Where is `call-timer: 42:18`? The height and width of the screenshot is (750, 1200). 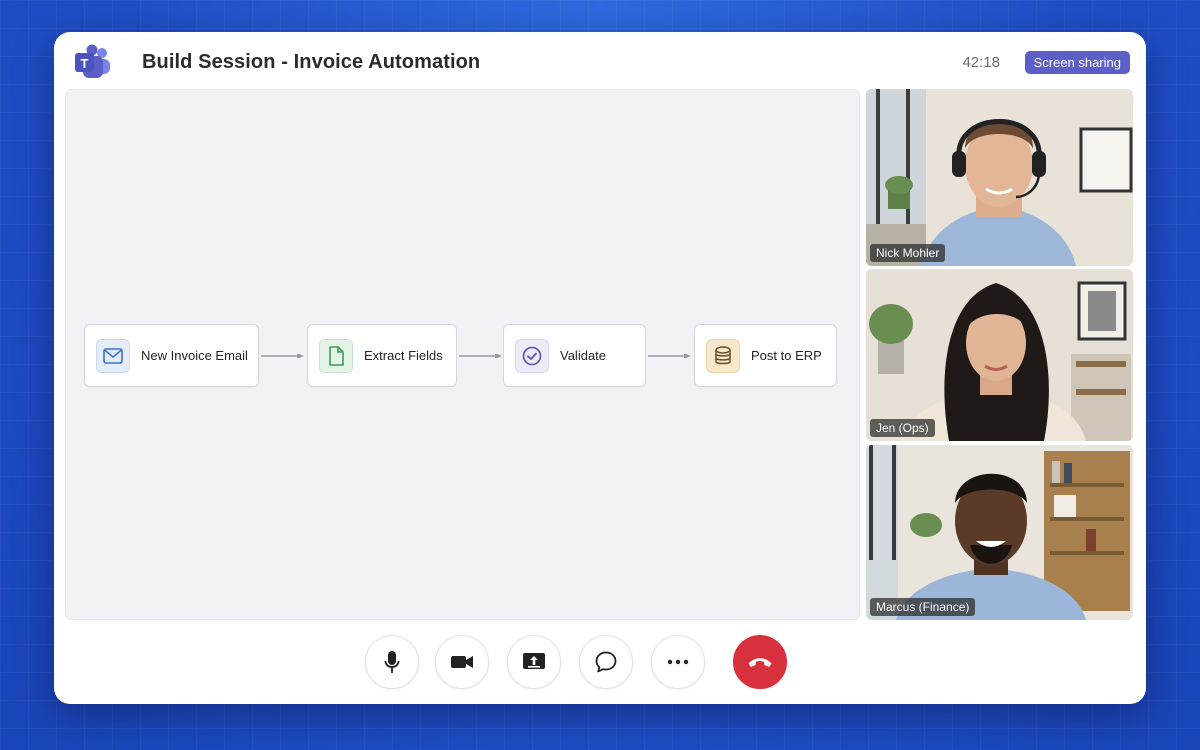
call-timer: 42:18 is located at coordinates (981, 62).